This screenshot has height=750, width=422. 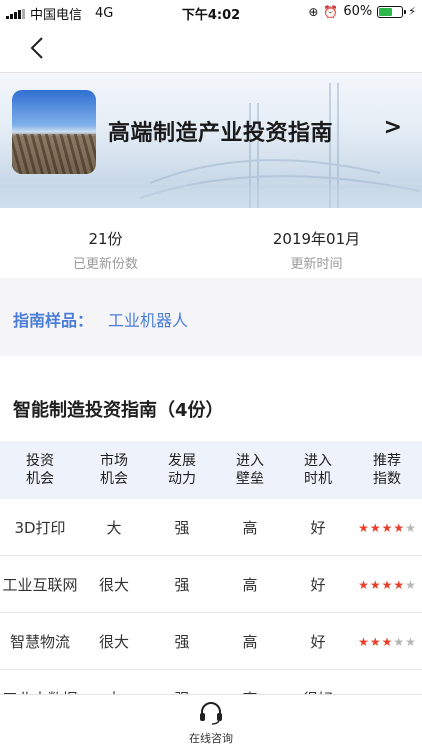 What do you see at coordinates (40, 527) in the screenshot?
I see `cell-opportunity: 3D打印` at bounding box center [40, 527].